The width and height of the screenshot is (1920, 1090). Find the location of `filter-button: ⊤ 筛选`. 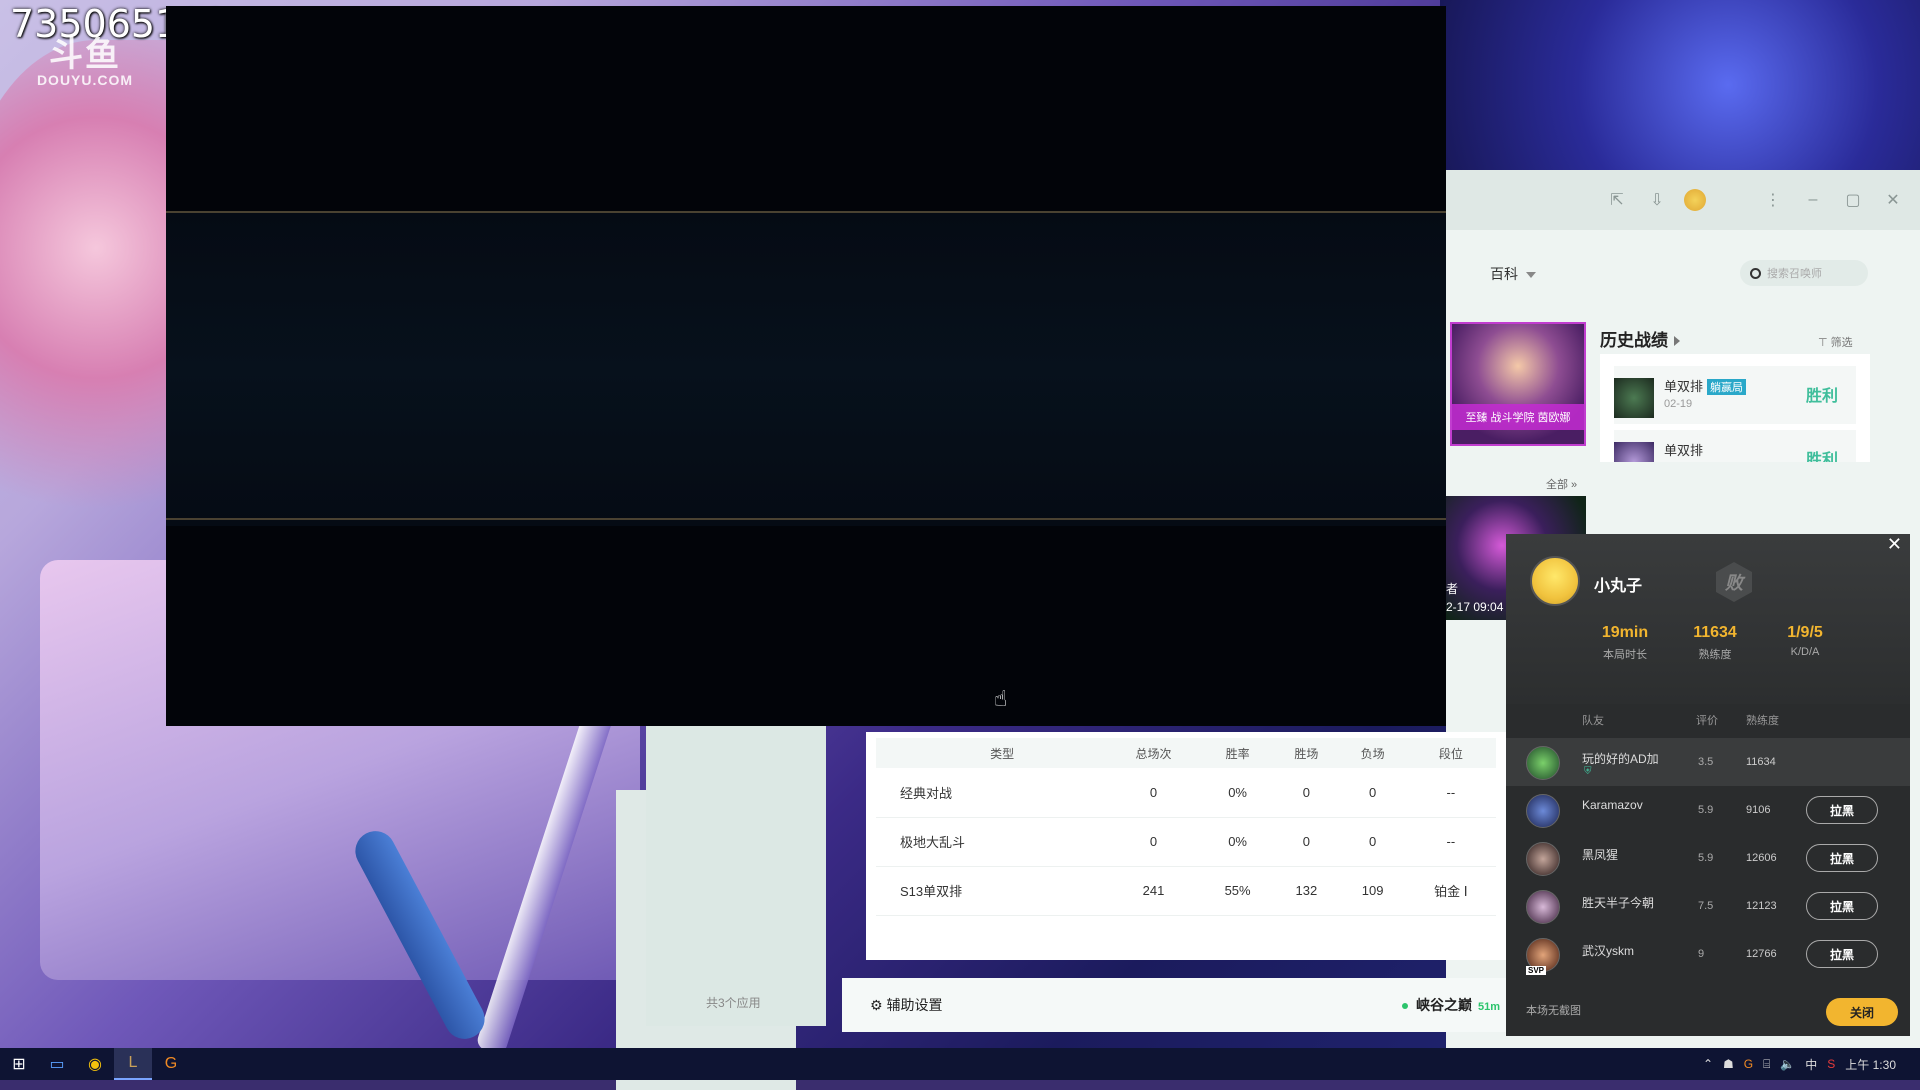

filter-button: ⊤ 筛选 is located at coordinates (1835, 342).